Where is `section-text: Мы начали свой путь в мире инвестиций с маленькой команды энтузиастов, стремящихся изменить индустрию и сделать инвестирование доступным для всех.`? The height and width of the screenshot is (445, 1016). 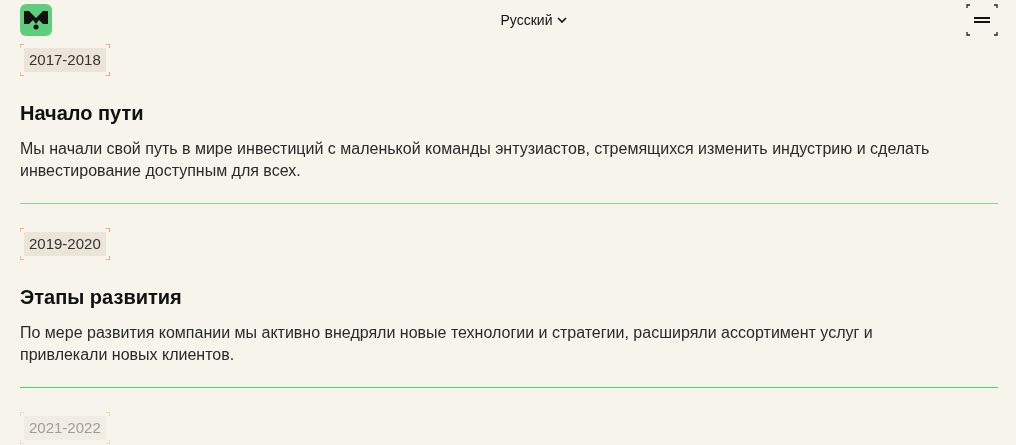
section-text: Мы начали свой путь в мире инвестиций с маленькой команды энтузиастов, стремящихся изменить индустрию и сделать инвестирование доступным для всех. is located at coordinates (475, 160).